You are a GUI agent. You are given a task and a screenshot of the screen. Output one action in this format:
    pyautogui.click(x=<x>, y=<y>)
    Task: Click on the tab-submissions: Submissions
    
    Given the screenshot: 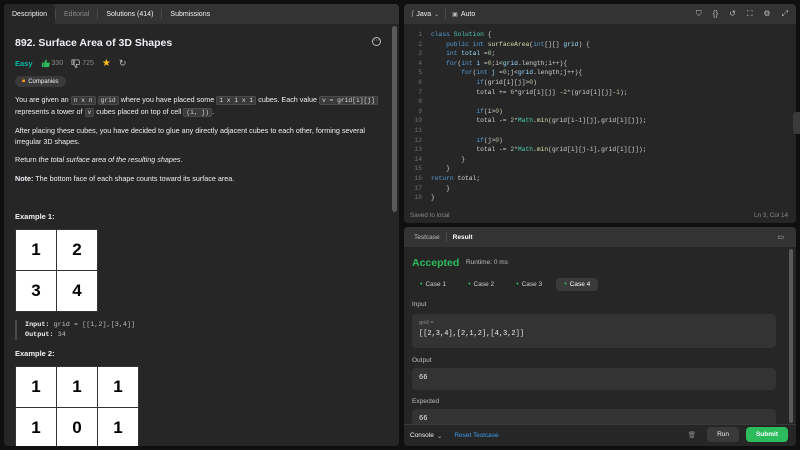 What is the action you would take?
    pyautogui.click(x=190, y=14)
    